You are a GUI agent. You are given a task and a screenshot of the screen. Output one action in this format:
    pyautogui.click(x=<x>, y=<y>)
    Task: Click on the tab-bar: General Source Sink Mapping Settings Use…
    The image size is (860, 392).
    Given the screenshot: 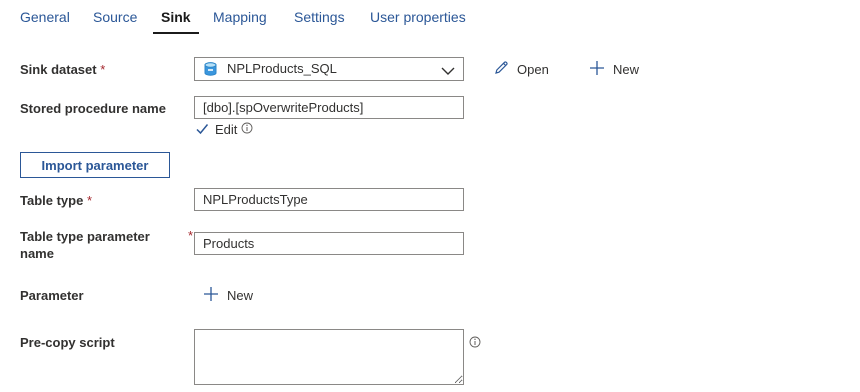 What is the action you would take?
    pyautogui.click(x=430, y=17)
    